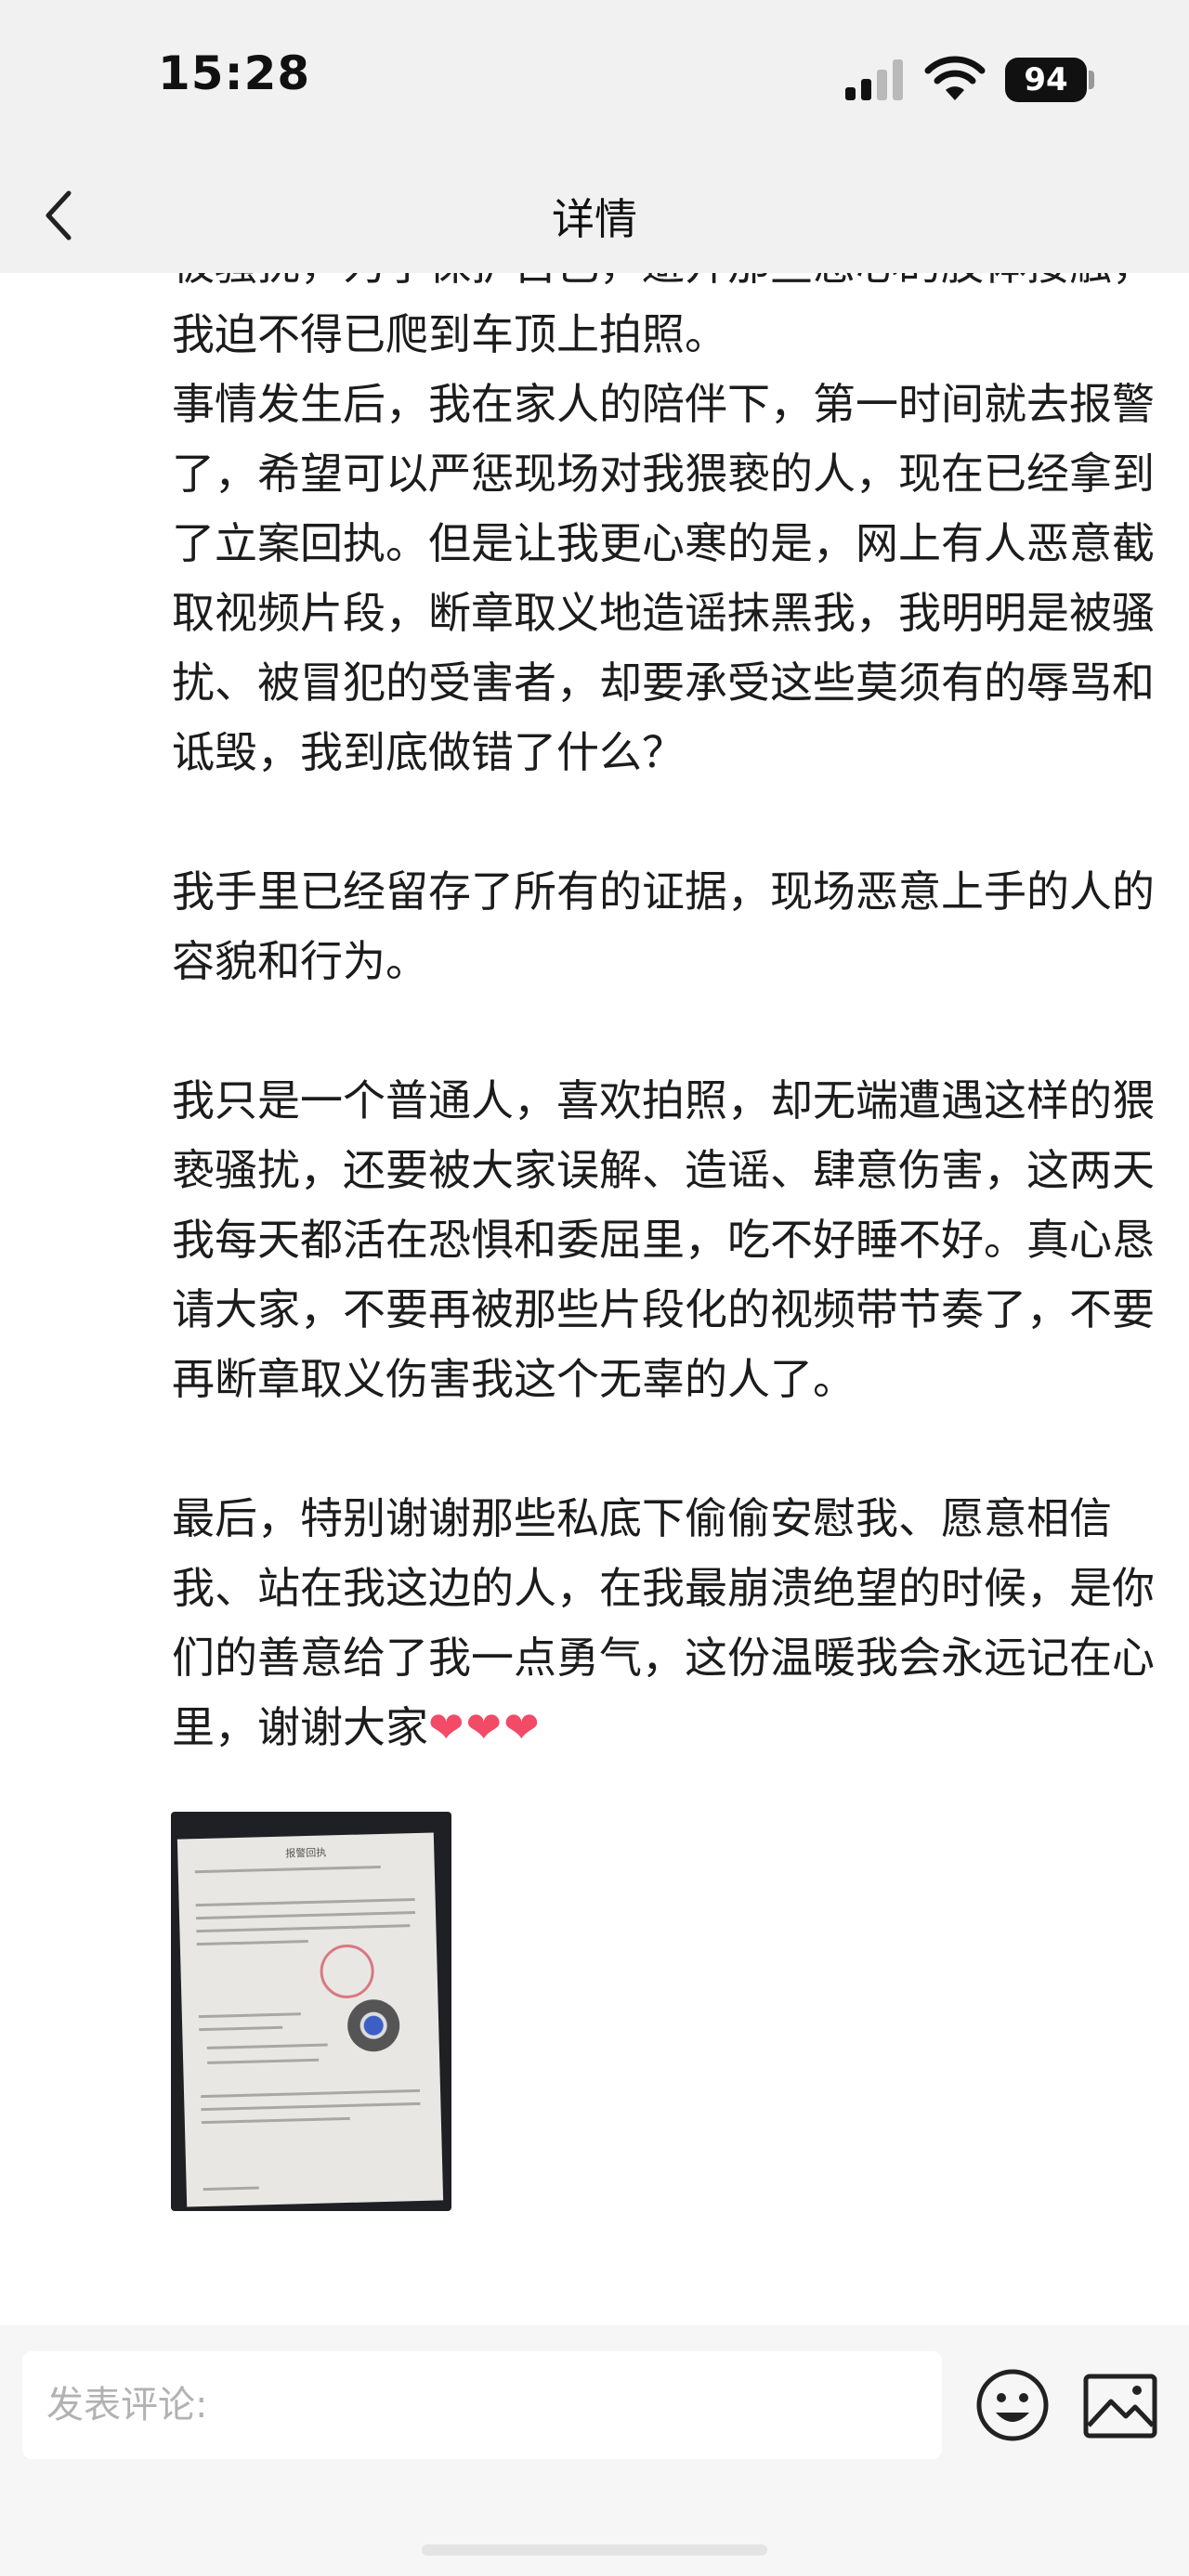  Describe the element at coordinates (310, 2019) in the screenshot. I see `receipt-paper: 报警回执` at that location.